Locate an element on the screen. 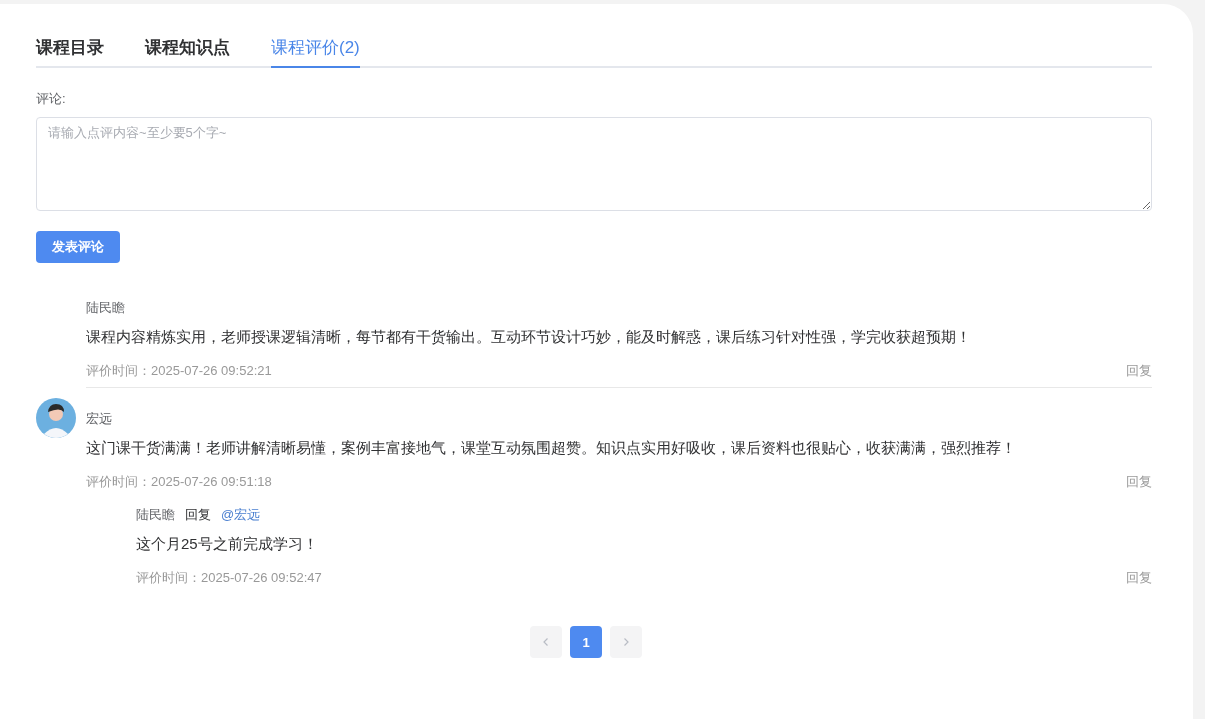  reply-text: 这个月25号之前完成学习！ is located at coordinates (227, 544).